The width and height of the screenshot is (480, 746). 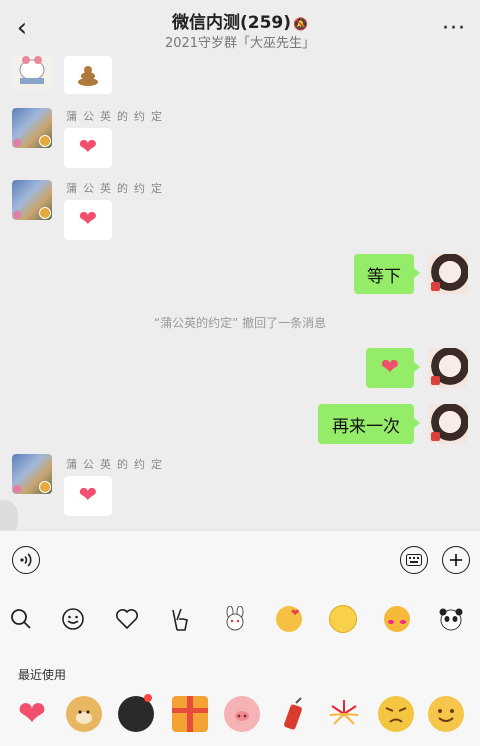 What do you see at coordinates (235, 619) in the screenshot?
I see `bunny-sticker-icon` at bounding box center [235, 619].